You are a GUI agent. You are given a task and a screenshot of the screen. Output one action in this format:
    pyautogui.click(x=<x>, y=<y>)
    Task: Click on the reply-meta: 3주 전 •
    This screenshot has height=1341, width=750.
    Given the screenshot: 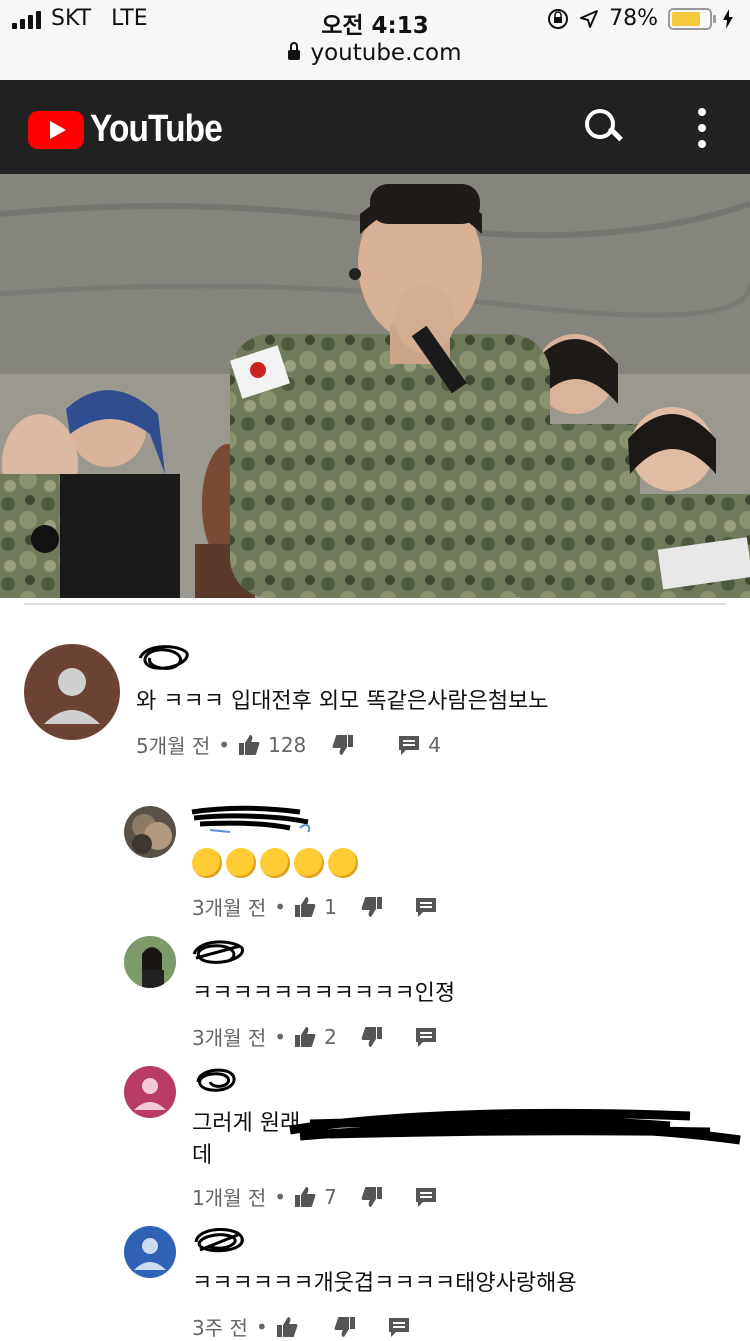 What is the action you would take?
    pyautogui.click(x=301, y=1326)
    